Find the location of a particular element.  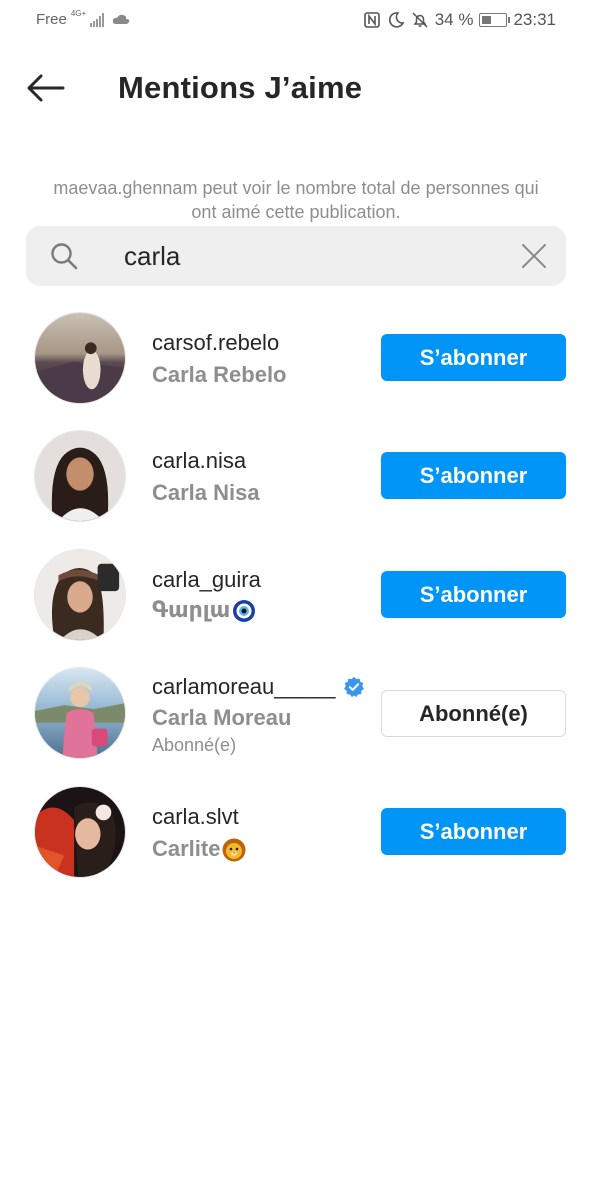

nazar-amulet-icon is located at coordinates (244, 611).